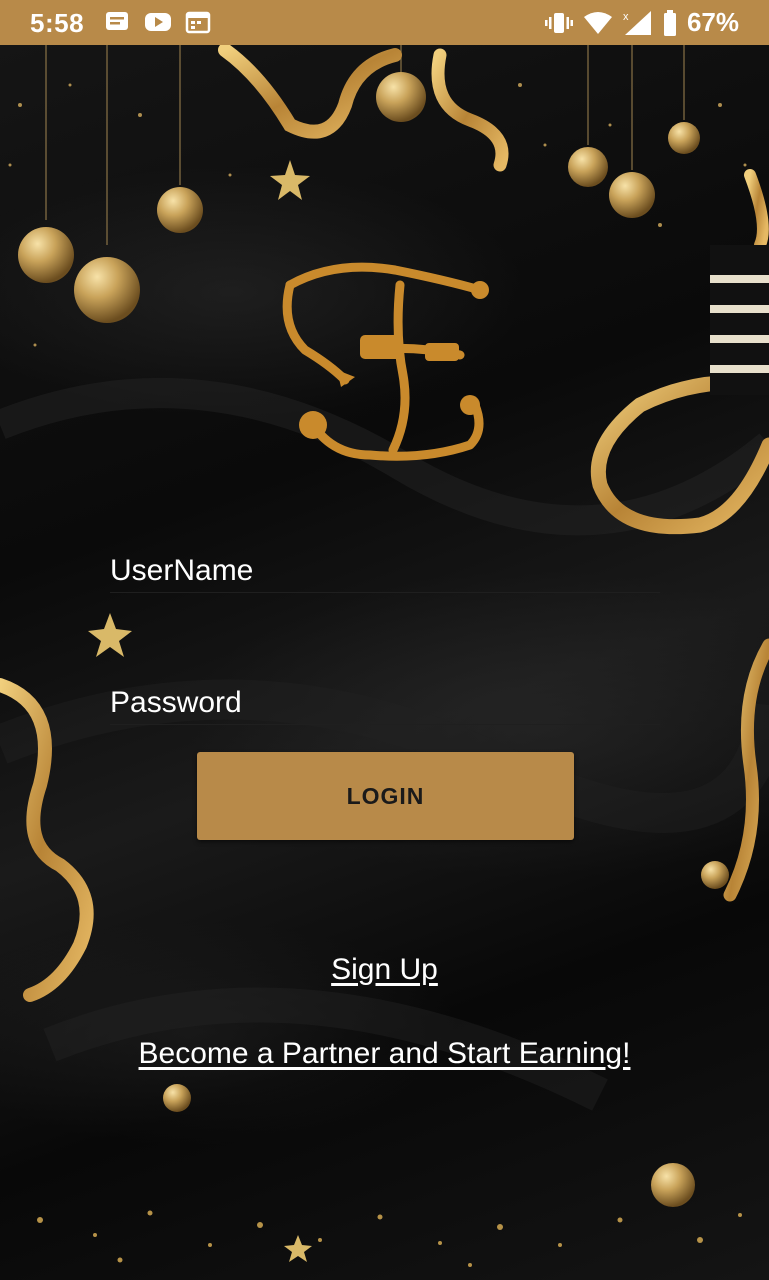 The width and height of the screenshot is (769, 1280). I want to click on become-partner-link: Become a Partner and Start Earning!, so click(384, 1054).